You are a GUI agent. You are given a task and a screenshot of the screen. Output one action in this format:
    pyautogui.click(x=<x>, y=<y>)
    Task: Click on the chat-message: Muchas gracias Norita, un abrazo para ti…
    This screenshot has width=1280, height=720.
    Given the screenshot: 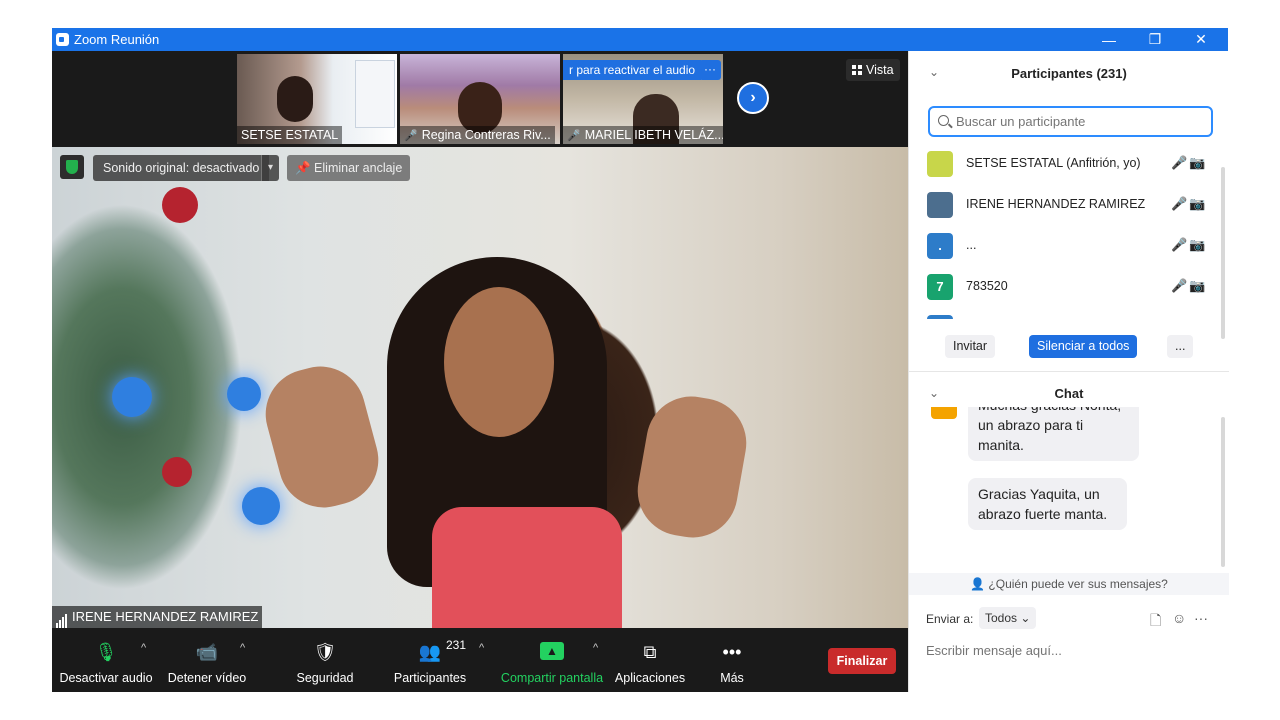 What is the action you would take?
    pyautogui.click(x=1053, y=434)
    